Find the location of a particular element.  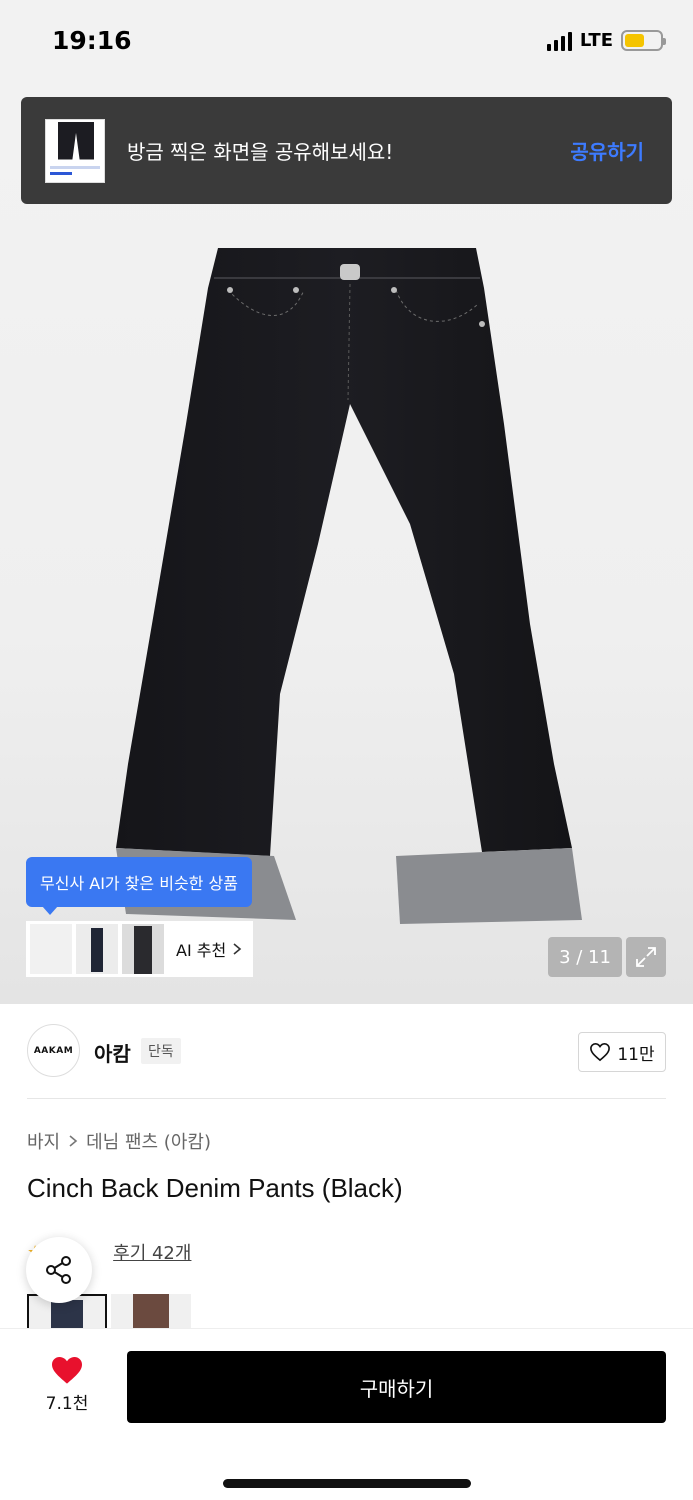

signal-icon is located at coordinates (559, 41).